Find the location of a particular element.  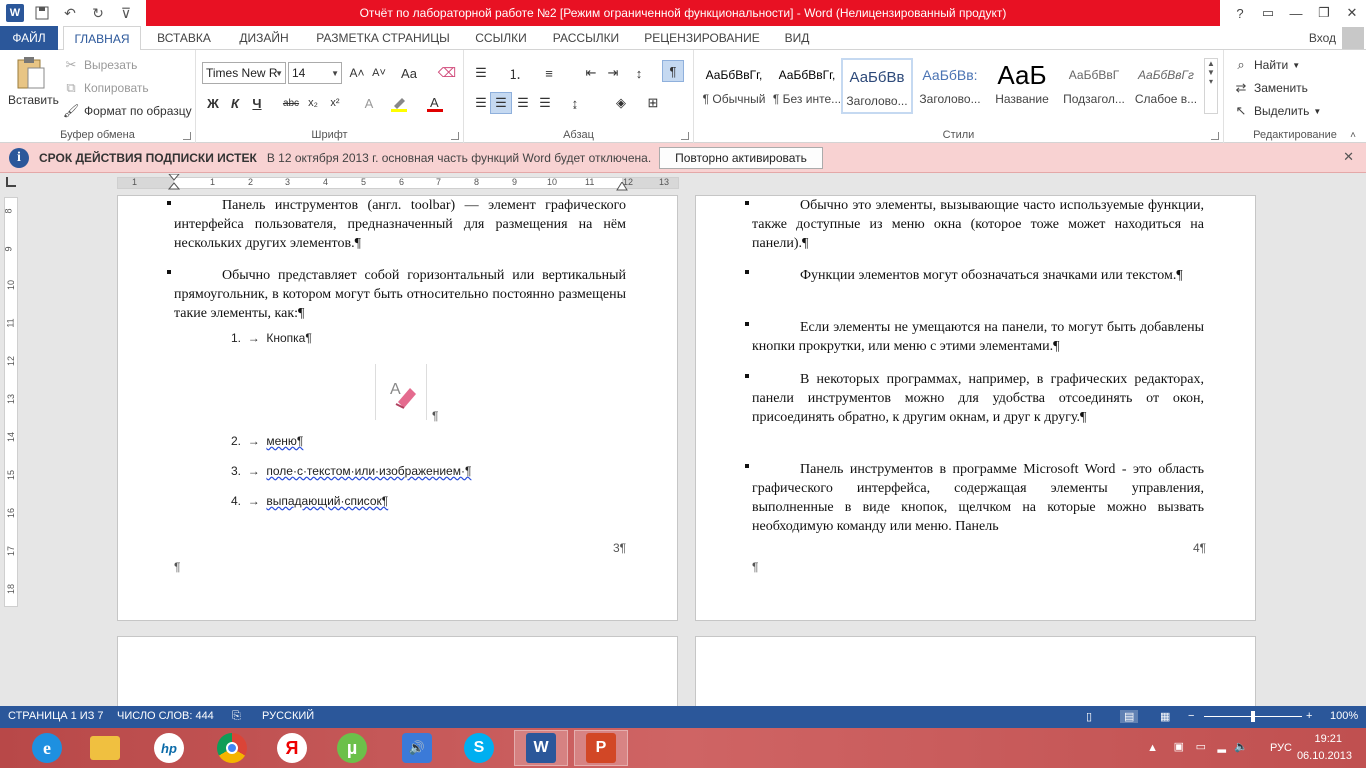

sign-in-link: Вход is located at coordinates (1322, 38).